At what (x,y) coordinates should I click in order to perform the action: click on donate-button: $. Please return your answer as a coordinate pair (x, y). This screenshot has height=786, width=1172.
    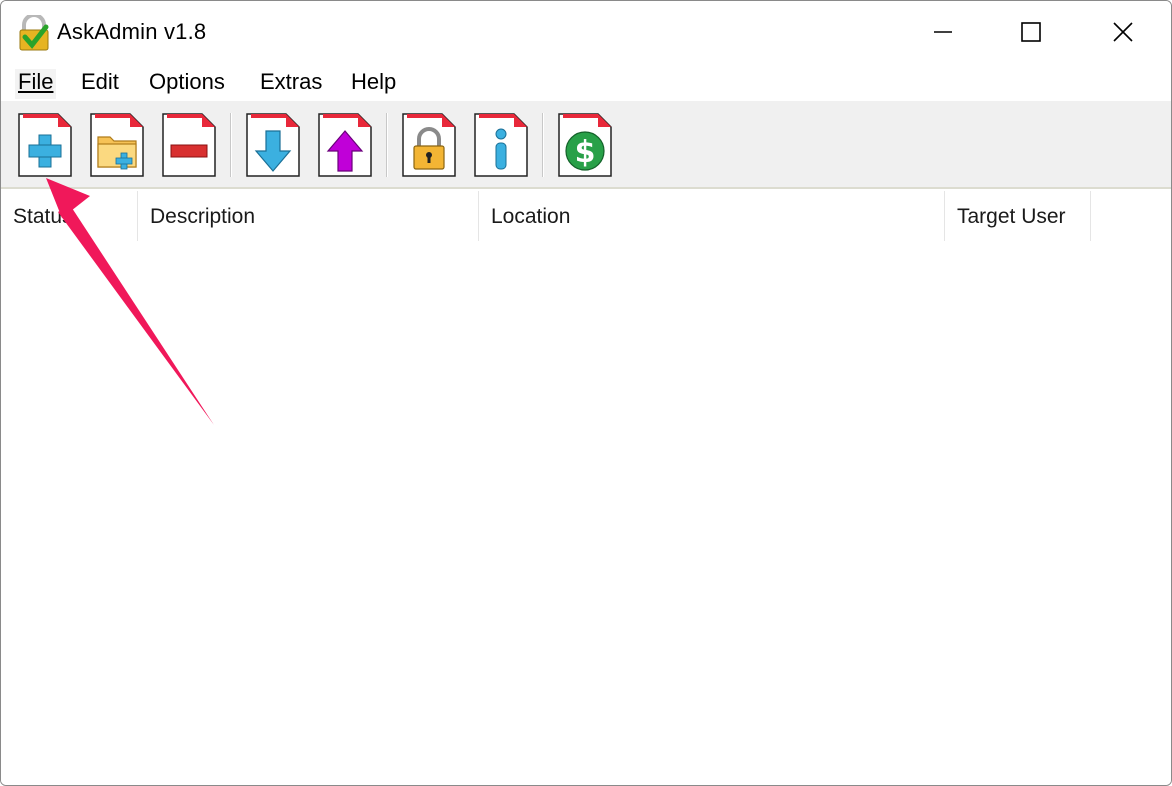
    Looking at the image, I should click on (585, 145).